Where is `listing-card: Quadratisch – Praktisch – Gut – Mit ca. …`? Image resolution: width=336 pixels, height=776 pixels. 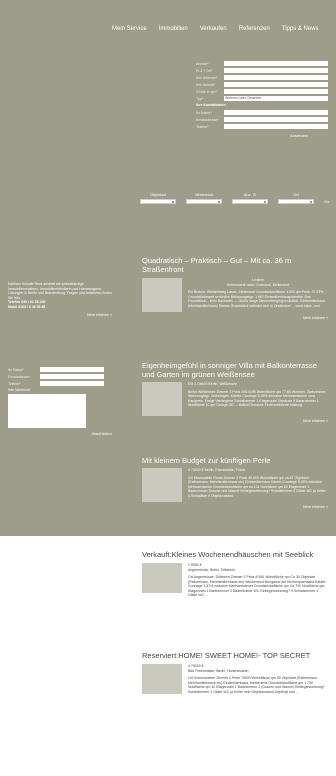
listing-card: Quadratisch – Praktisch – Gut – Mit ca. … is located at coordinates (235, 288).